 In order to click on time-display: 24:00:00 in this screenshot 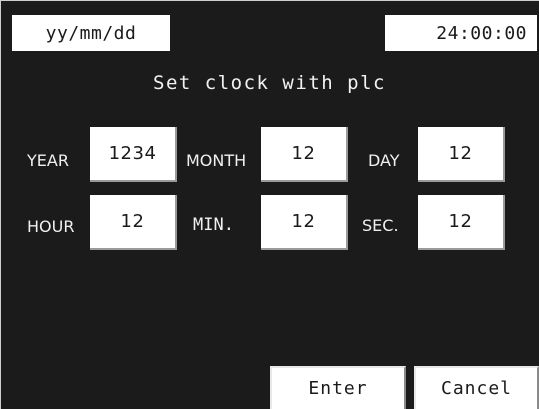, I will do `click(461, 33)`.